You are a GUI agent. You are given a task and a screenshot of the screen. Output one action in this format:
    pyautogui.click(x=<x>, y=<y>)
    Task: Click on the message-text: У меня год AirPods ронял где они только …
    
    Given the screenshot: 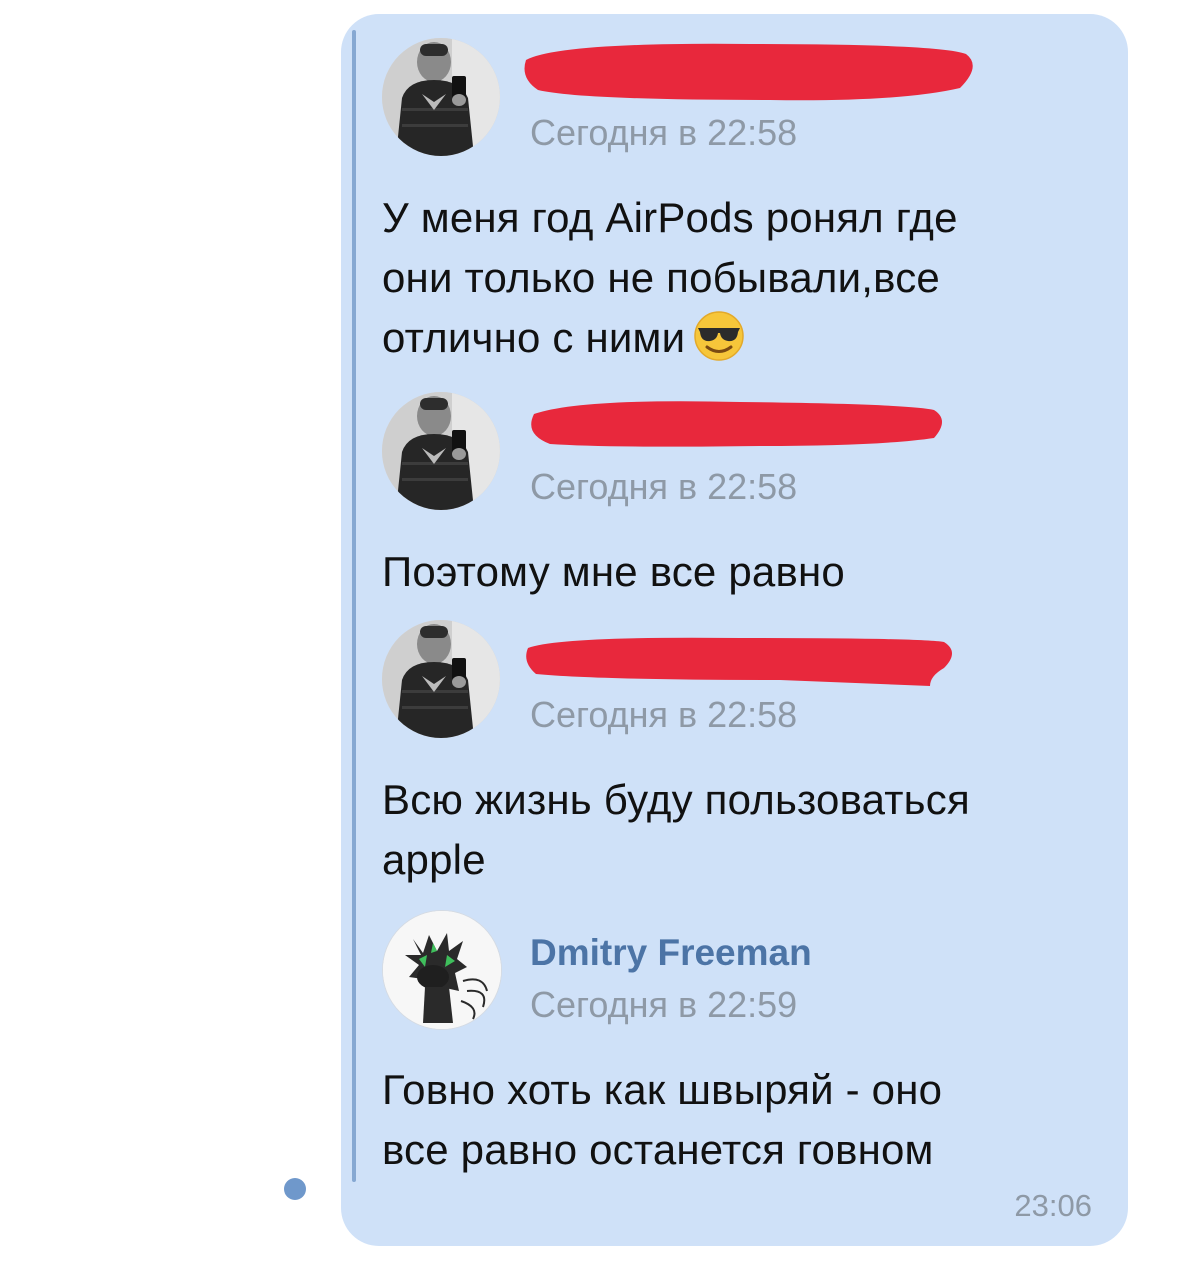 What is the action you would take?
    pyautogui.click(x=732, y=283)
    